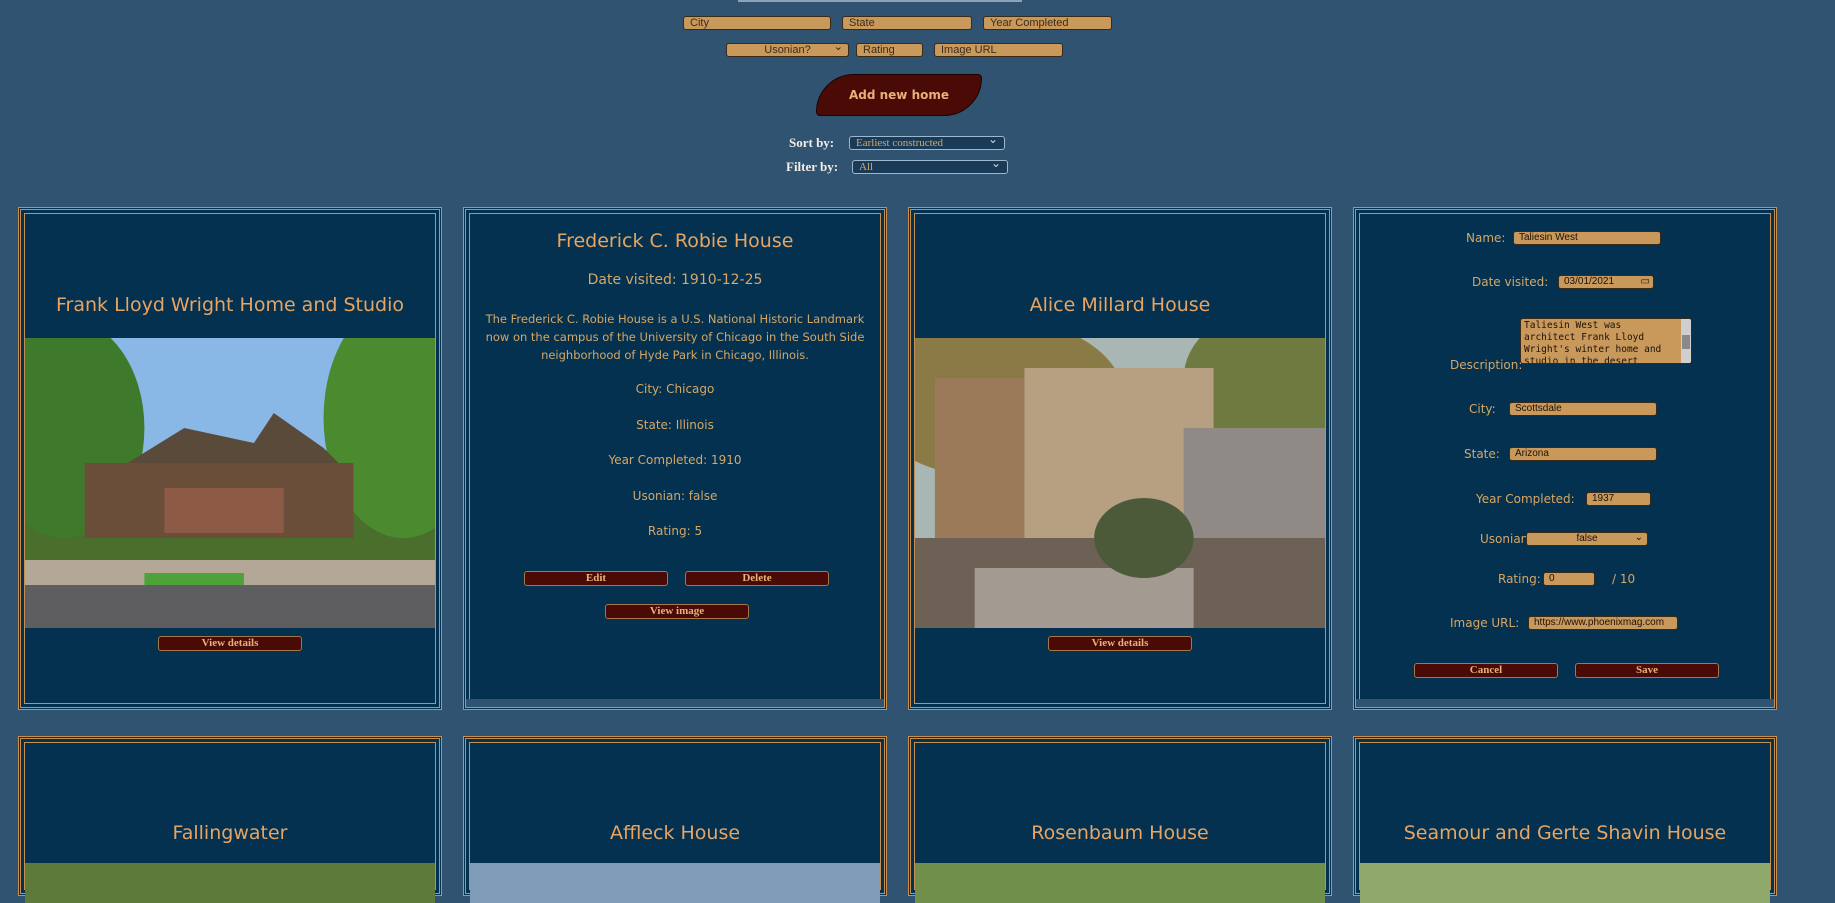 Image resolution: width=1835 pixels, height=903 pixels. What do you see at coordinates (1047, 23) in the screenshot?
I see `year-completed-input: Year Completed` at bounding box center [1047, 23].